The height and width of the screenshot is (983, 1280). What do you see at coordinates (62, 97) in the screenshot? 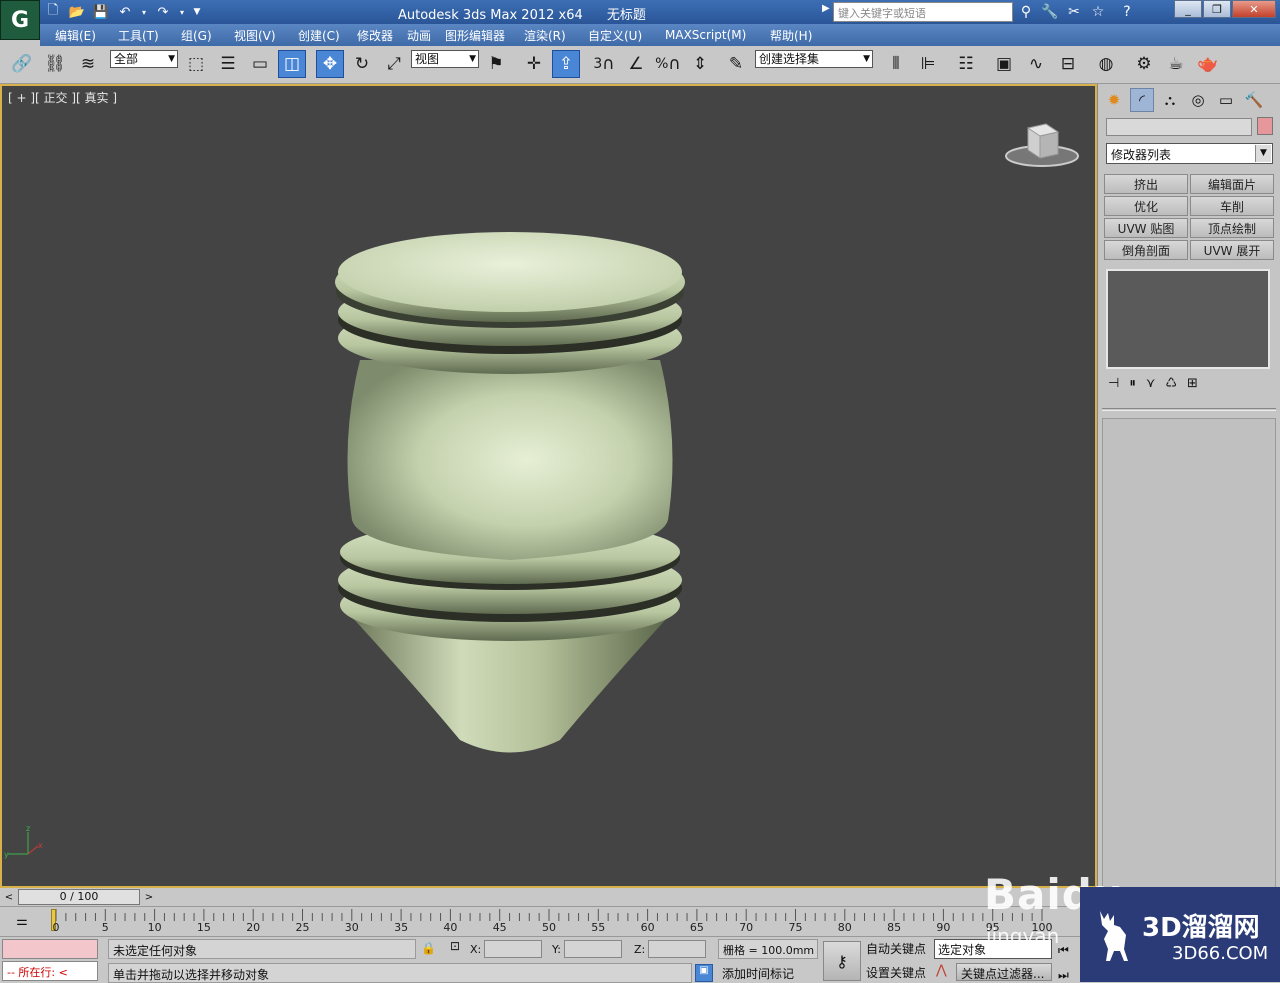
I see `viewport-label: [ + ][ 正交 ][ 真实 ]` at bounding box center [62, 97].